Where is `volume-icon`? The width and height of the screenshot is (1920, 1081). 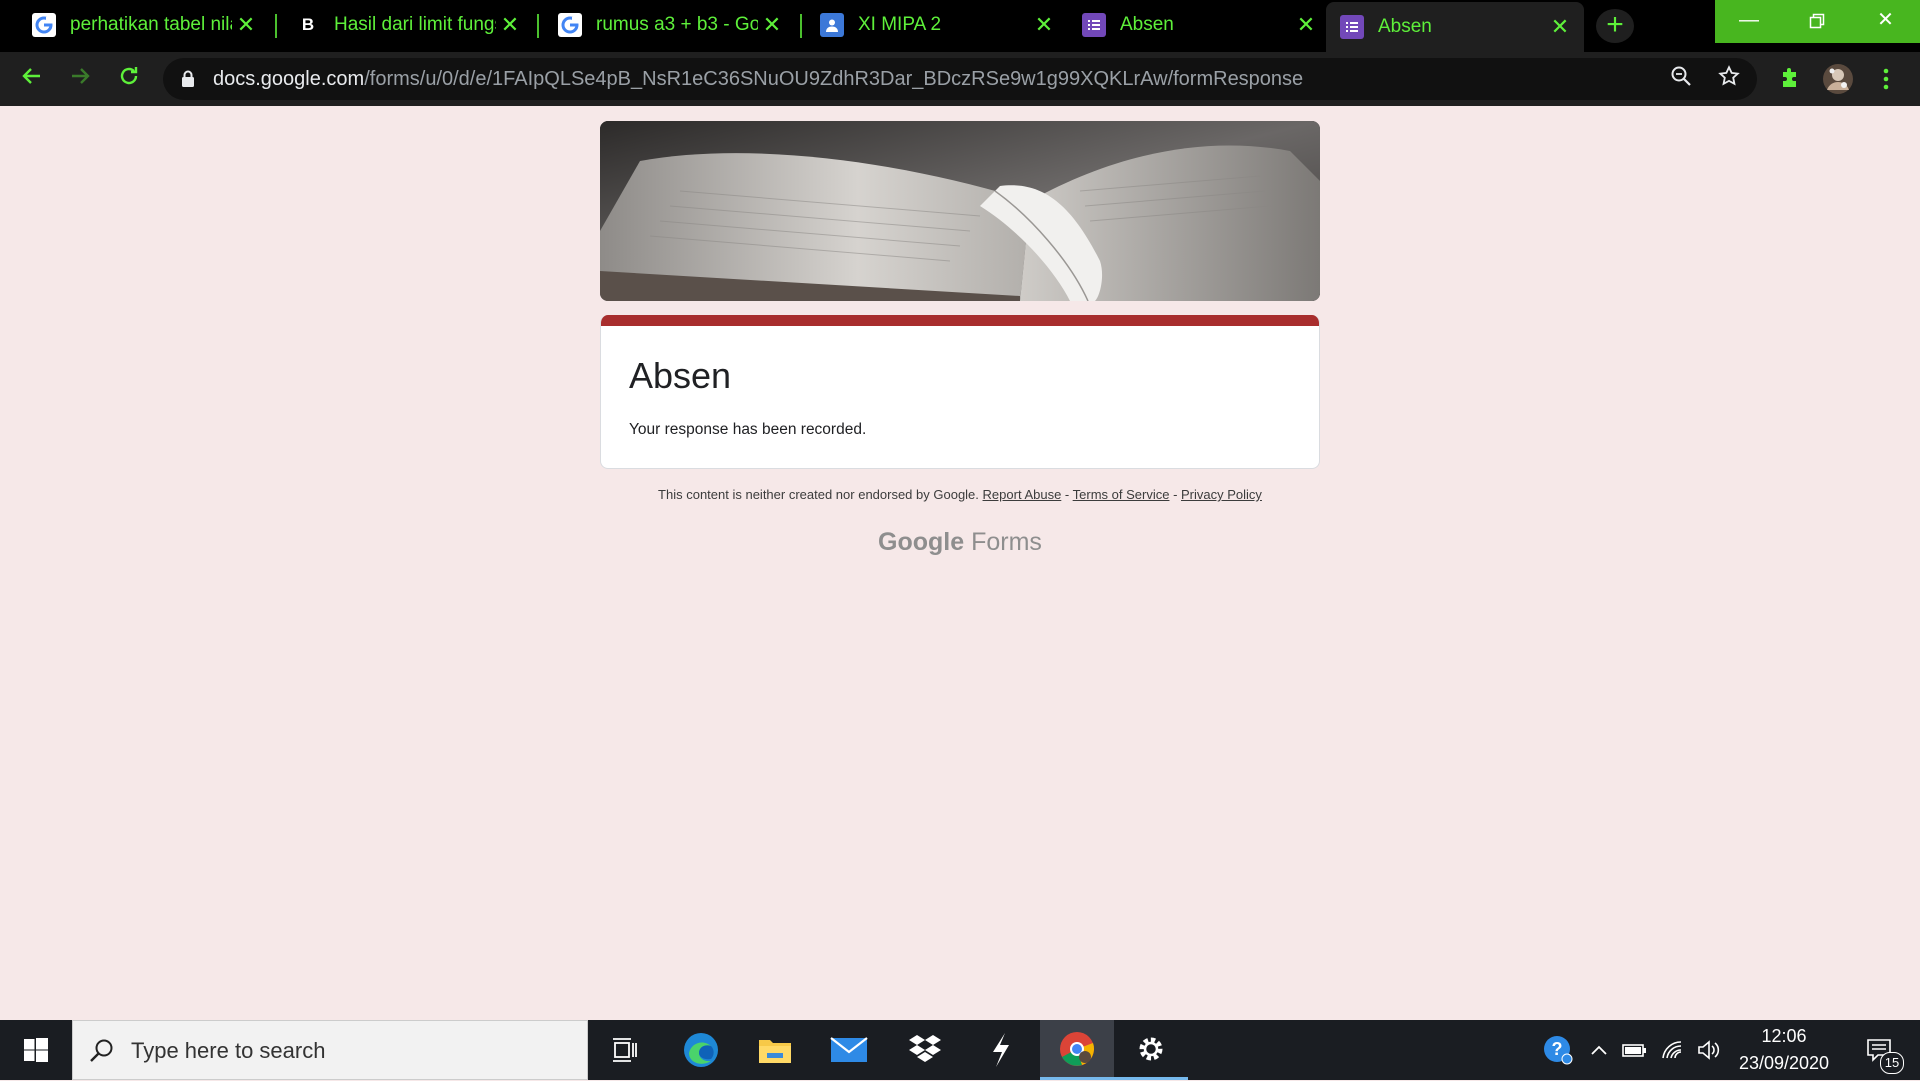 volume-icon is located at coordinates (1709, 1050).